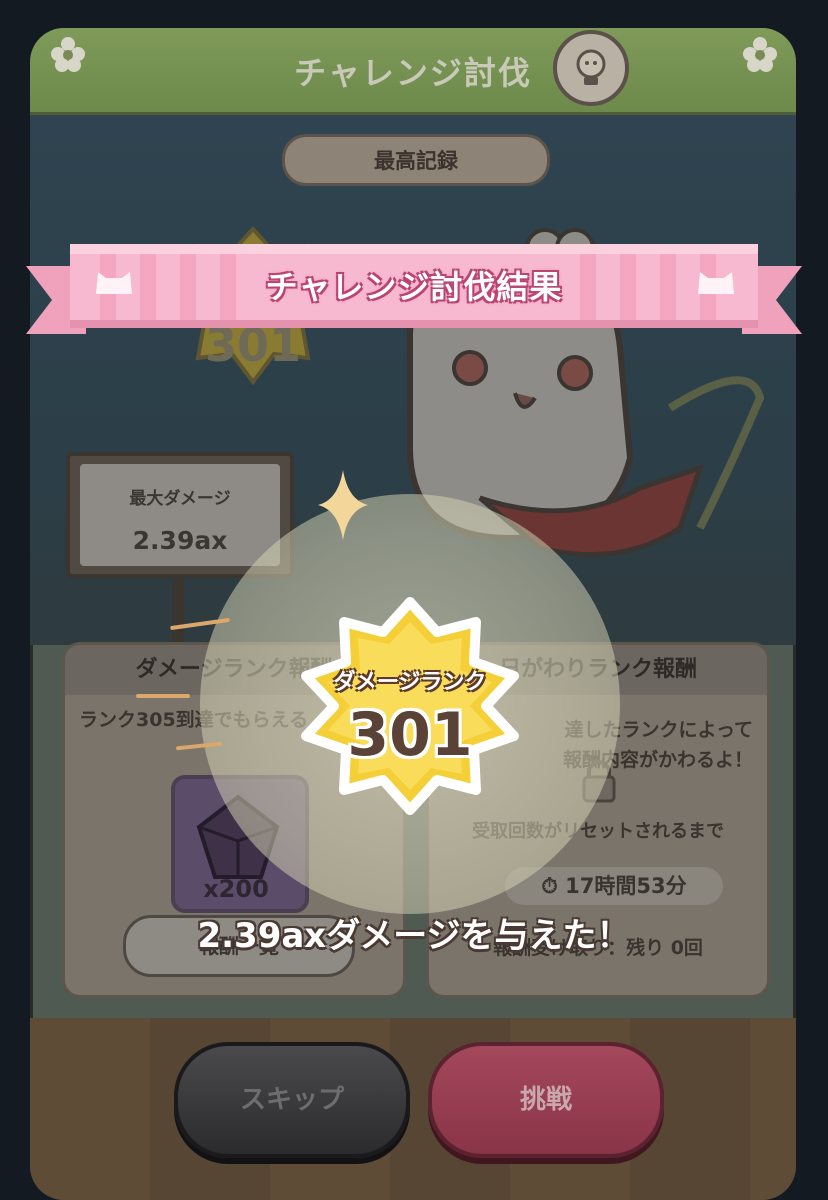  What do you see at coordinates (414, 287) in the screenshot?
I see `result-banner-title: チャレンジ討伐結果` at bounding box center [414, 287].